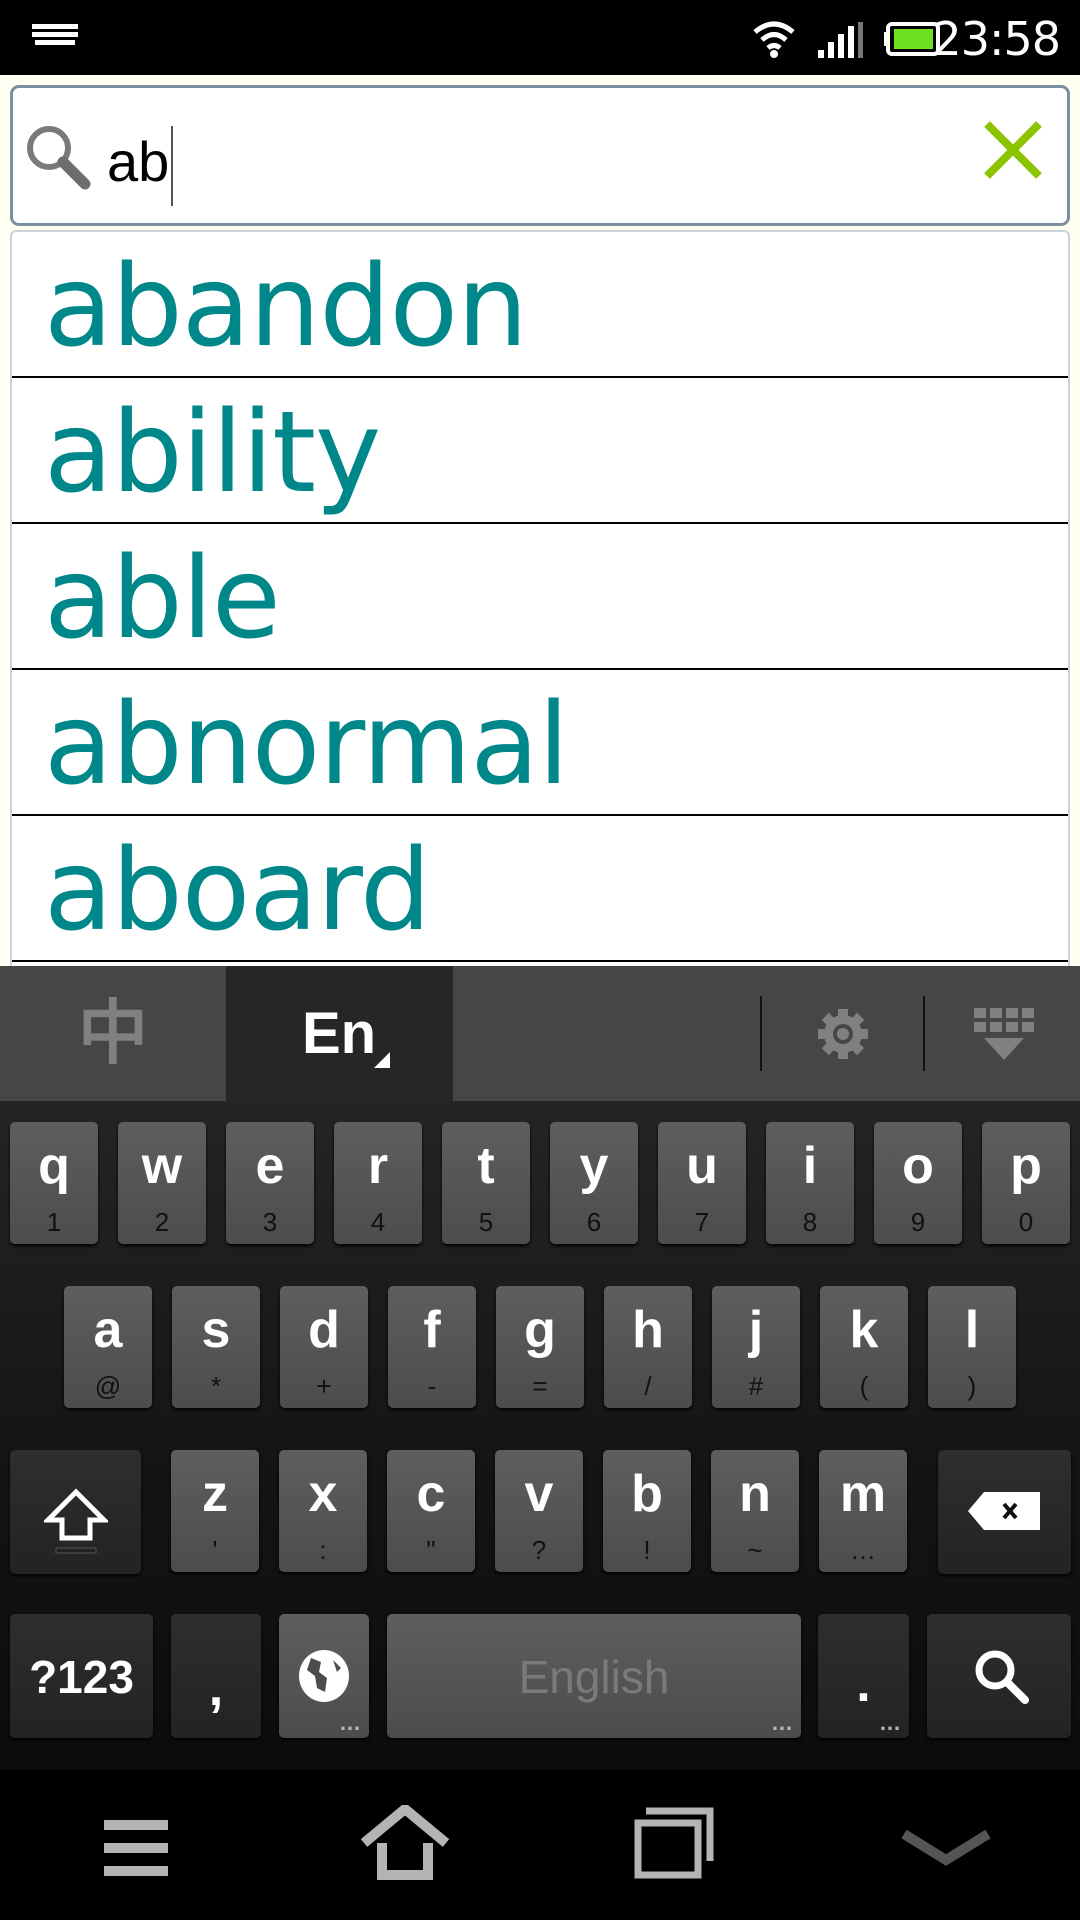 The height and width of the screenshot is (1920, 1080). I want to click on key-b: b!, so click(647, 1511).